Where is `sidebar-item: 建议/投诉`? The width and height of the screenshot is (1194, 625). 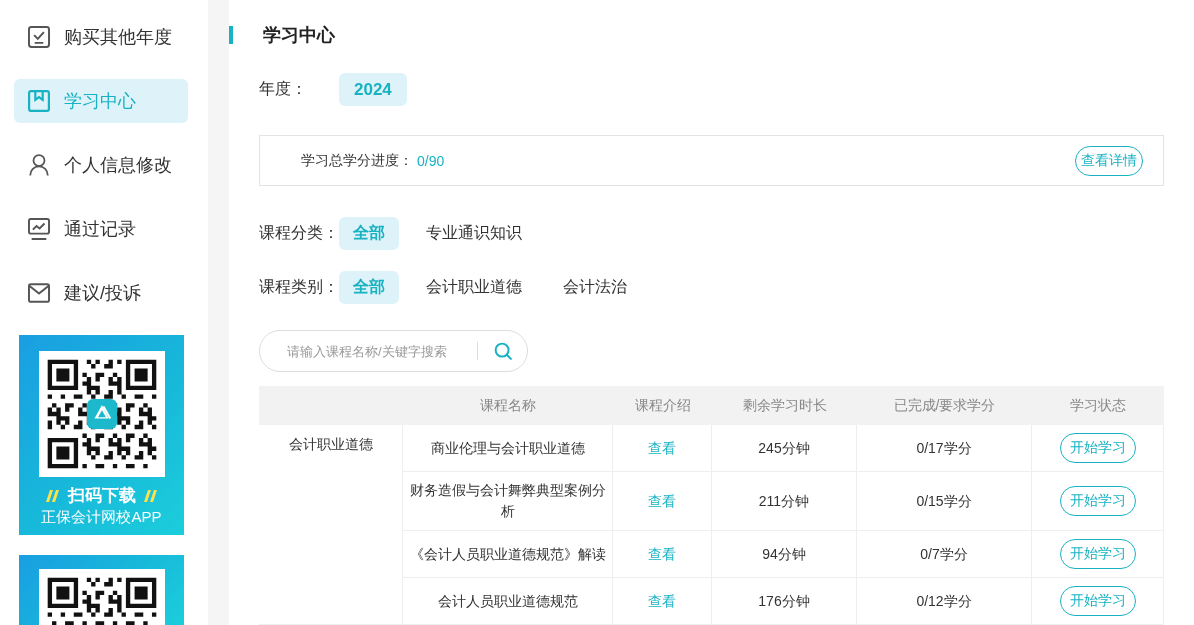 sidebar-item: 建议/投诉 is located at coordinates (101, 293).